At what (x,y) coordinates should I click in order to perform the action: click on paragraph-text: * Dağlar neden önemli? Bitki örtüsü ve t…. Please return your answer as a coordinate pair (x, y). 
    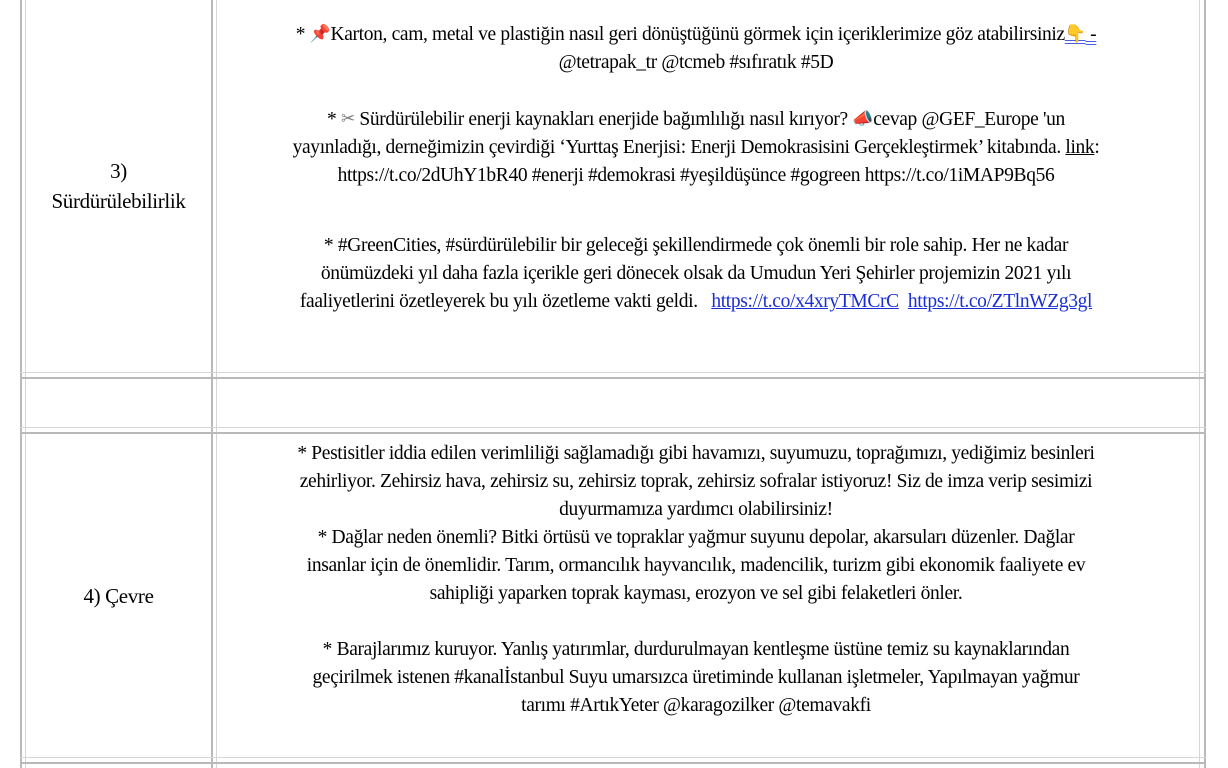
    Looking at the image, I should click on (696, 537).